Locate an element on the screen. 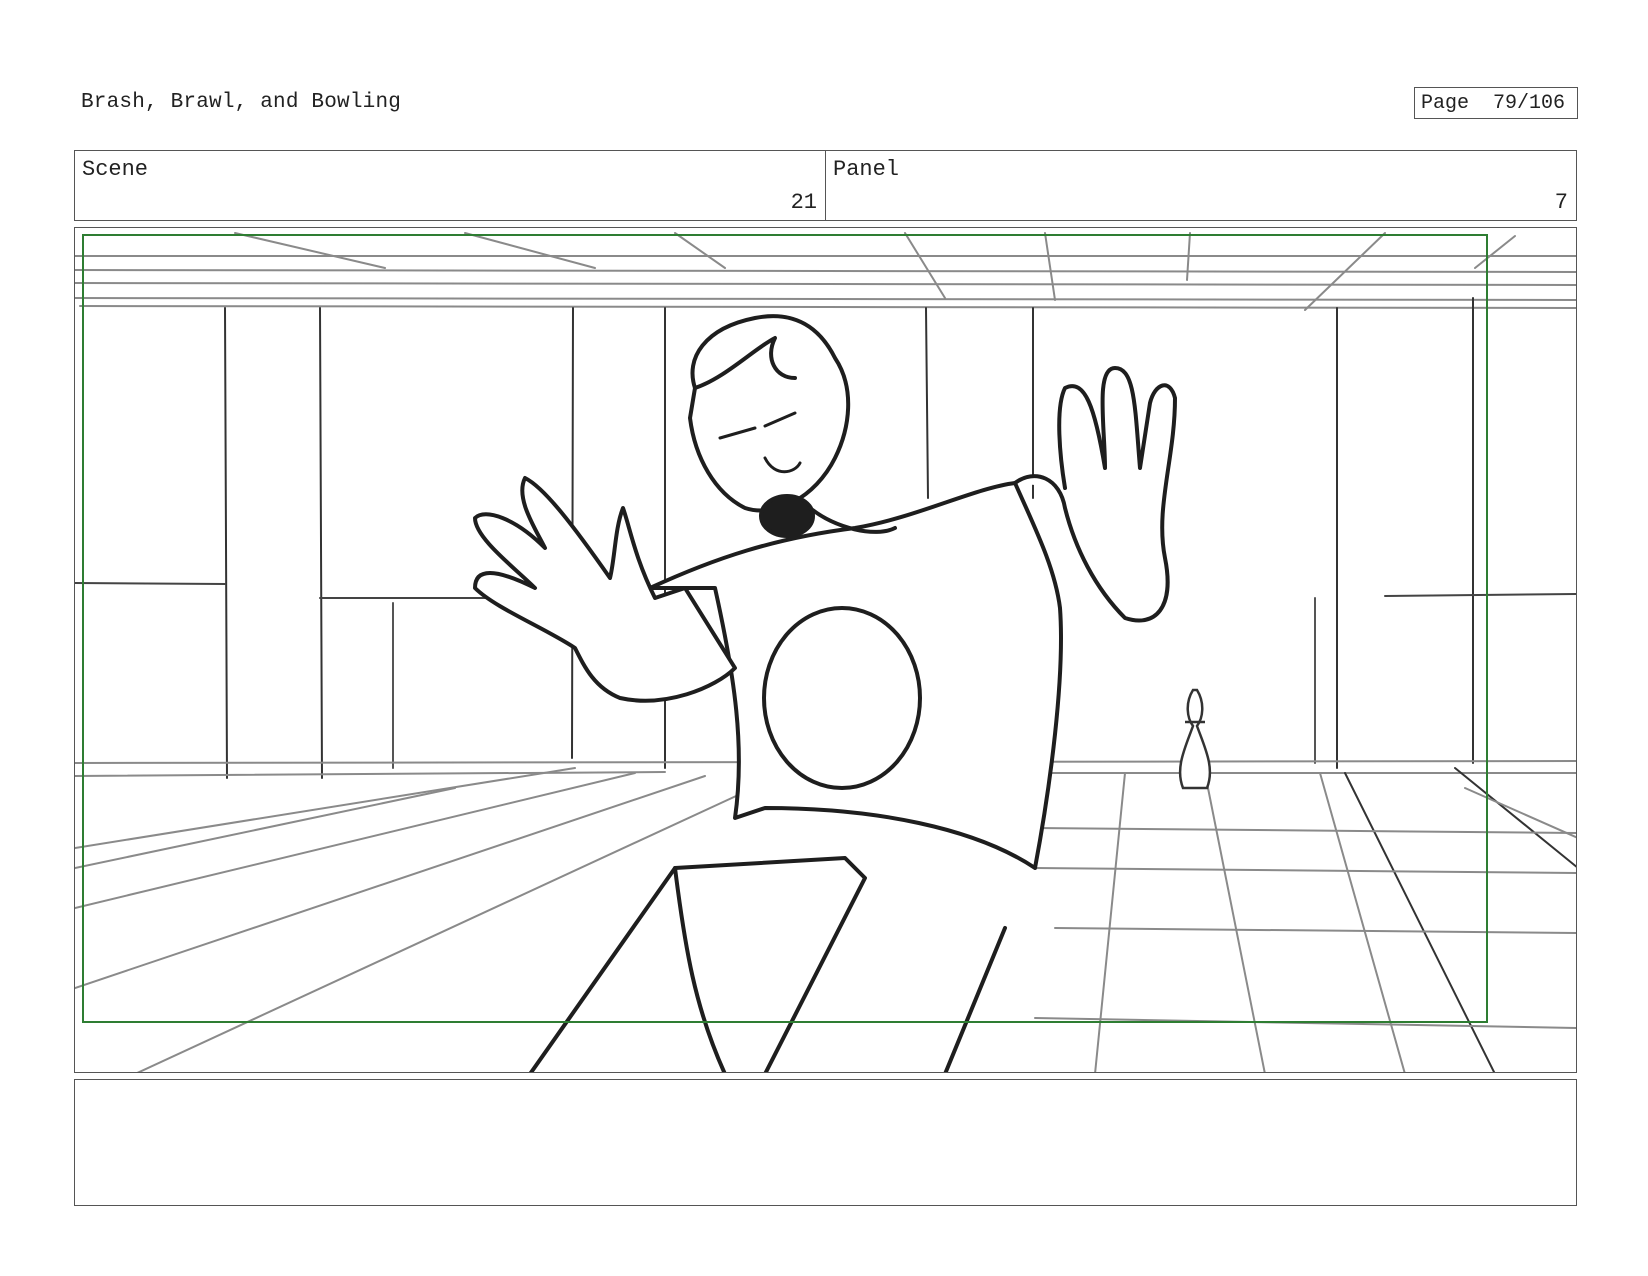 The image size is (1648, 1276). page-indicator: Page 79/106 is located at coordinates (1496, 103).